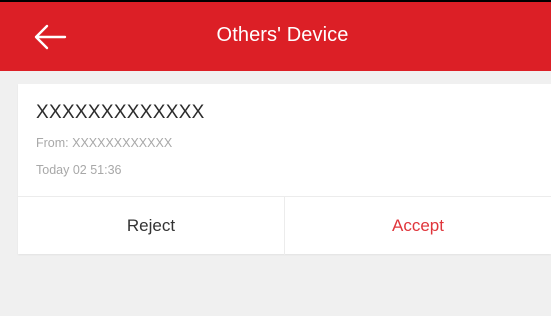 This screenshot has width=551, height=316. Describe the element at coordinates (104, 143) in the screenshot. I see `from-text: From: XXXXXXXXXXXX` at that location.